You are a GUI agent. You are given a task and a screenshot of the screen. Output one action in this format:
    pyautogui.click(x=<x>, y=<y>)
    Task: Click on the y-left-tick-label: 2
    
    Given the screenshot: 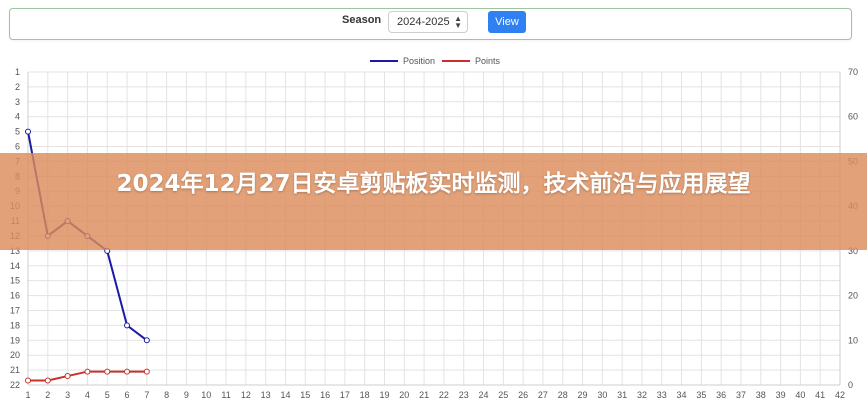 What is the action you would take?
    pyautogui.click(x=17, y=87)
    